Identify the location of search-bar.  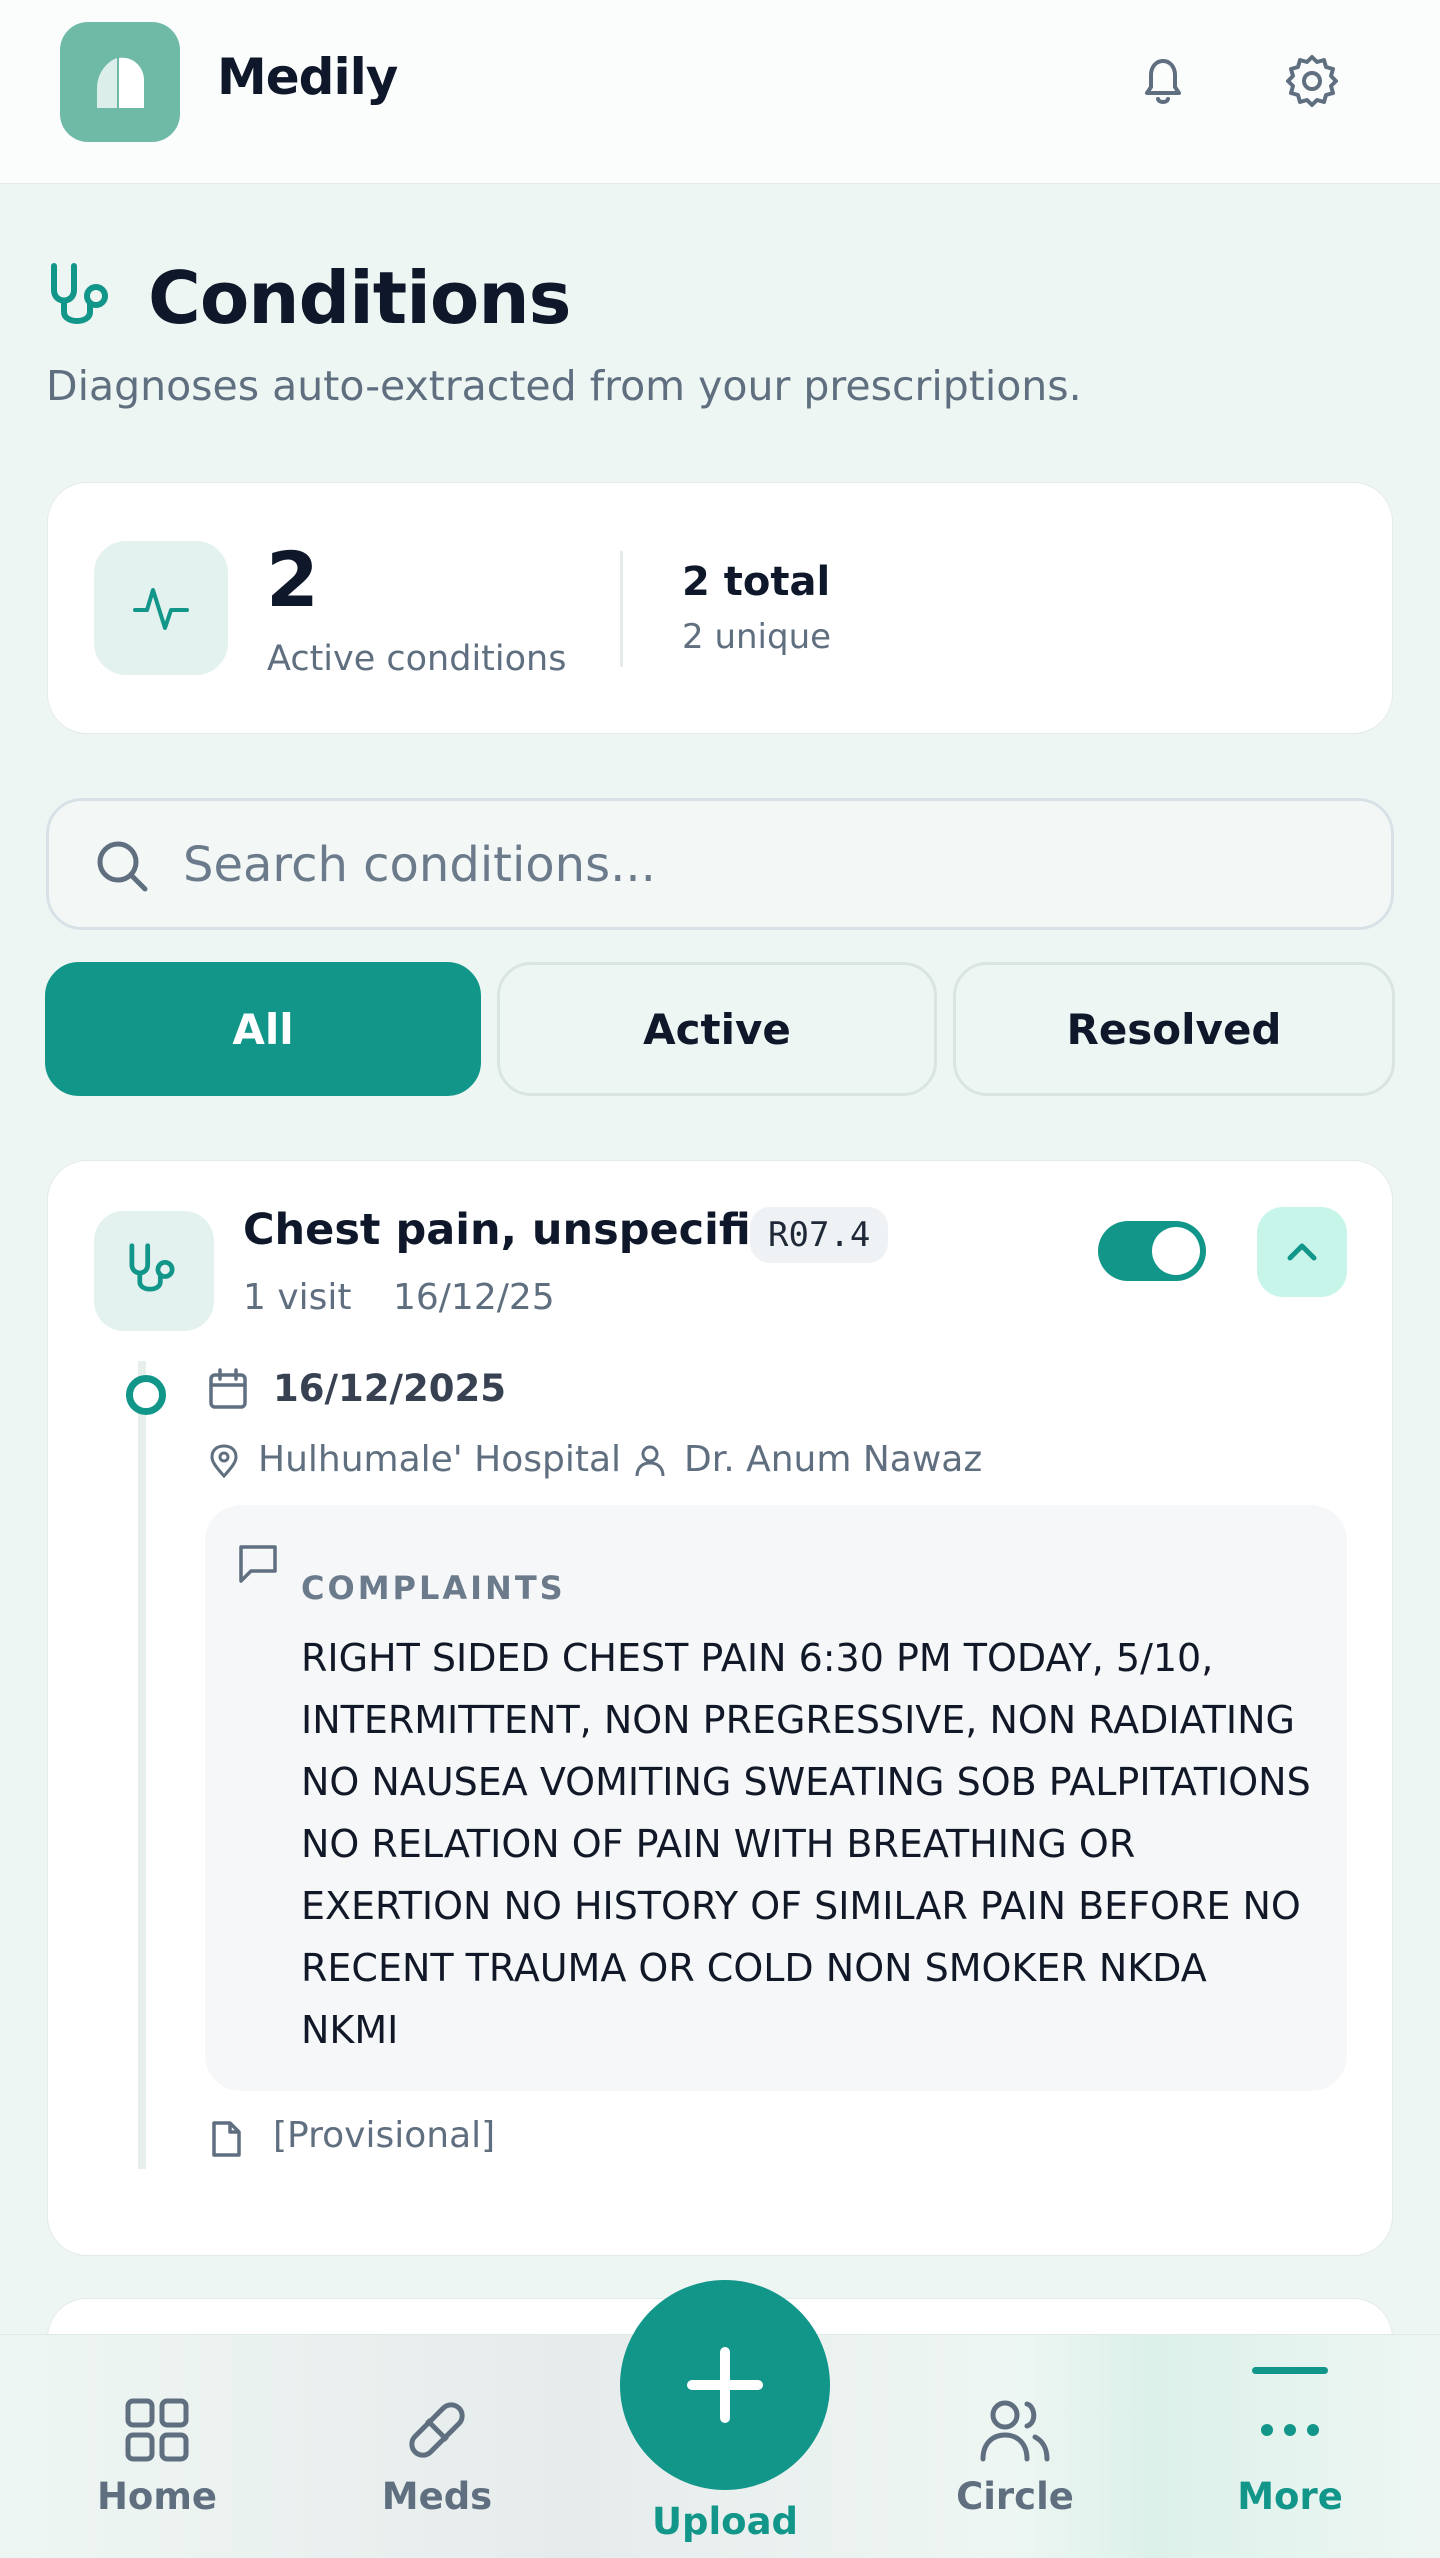
(720, 864).